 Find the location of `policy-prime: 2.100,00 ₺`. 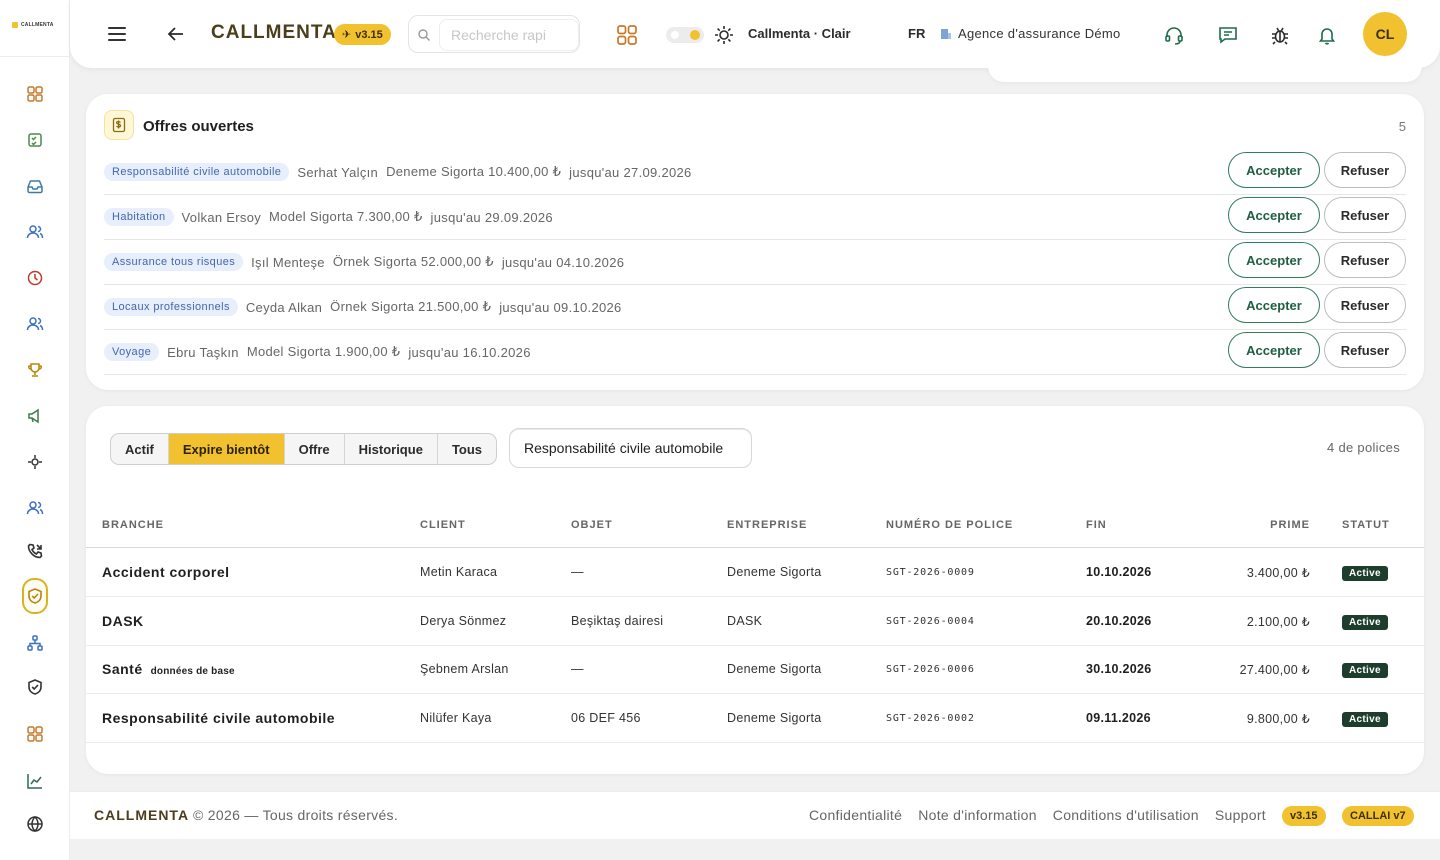

policy-prime: 2.100,00 ₺ is located at coordinates (1278, 622).